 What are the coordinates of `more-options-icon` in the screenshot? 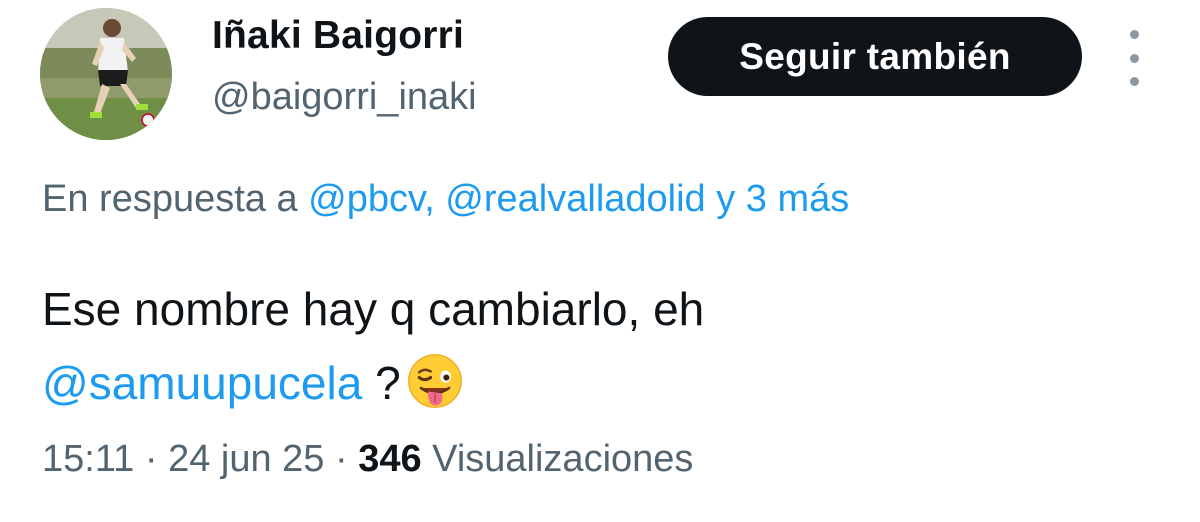 It's located at (1134, 58).